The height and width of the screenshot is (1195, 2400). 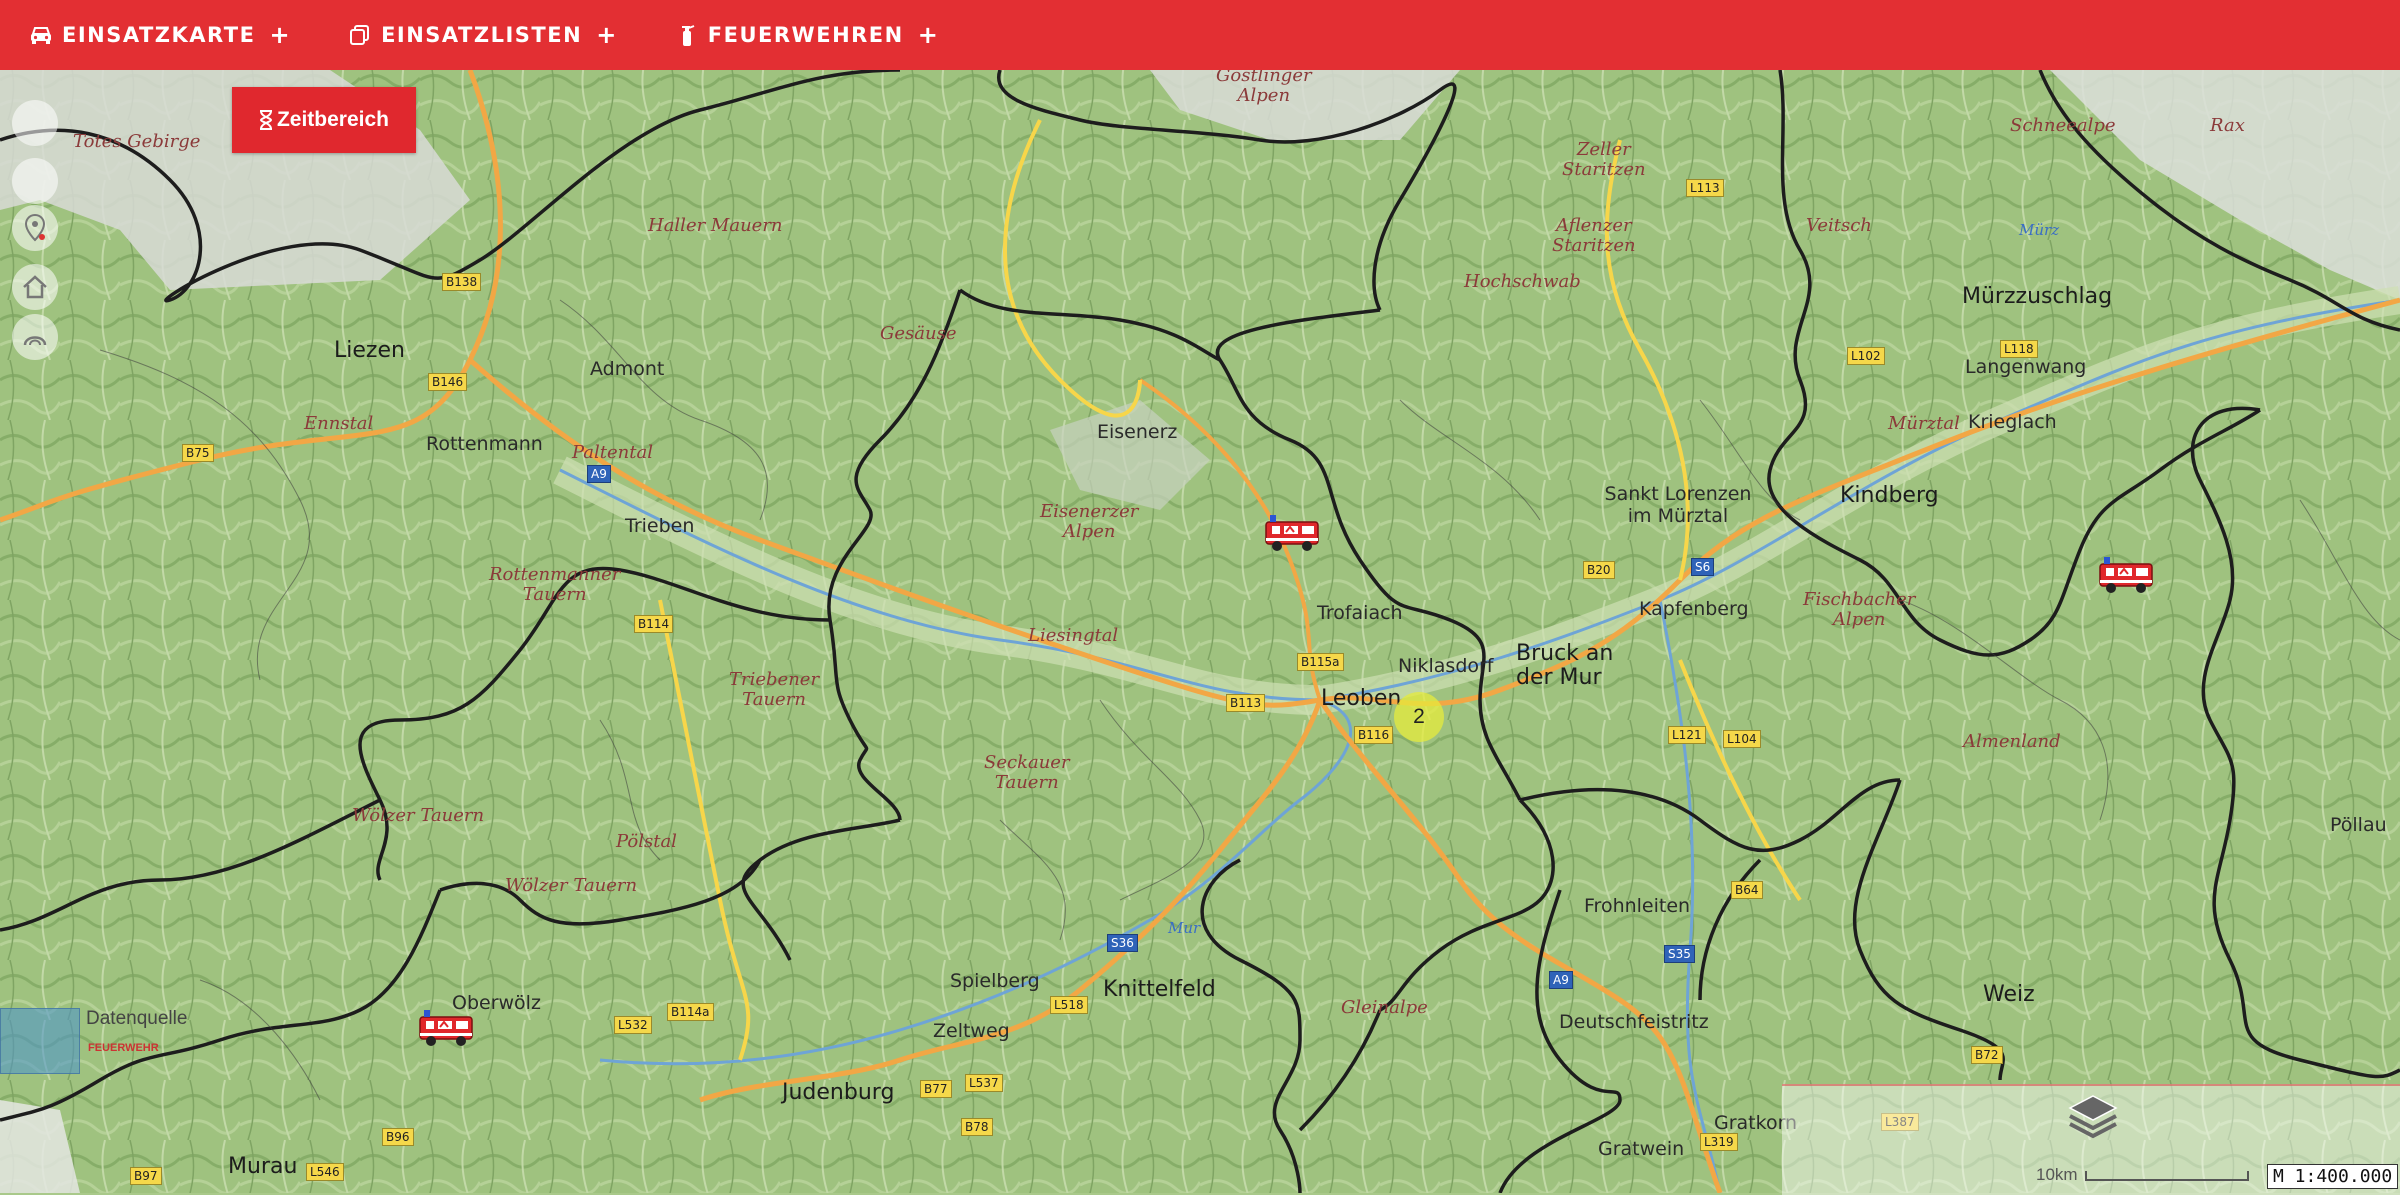 I want to click on place-label: Deutschfeistritz, so click(x=1634, y=1022).